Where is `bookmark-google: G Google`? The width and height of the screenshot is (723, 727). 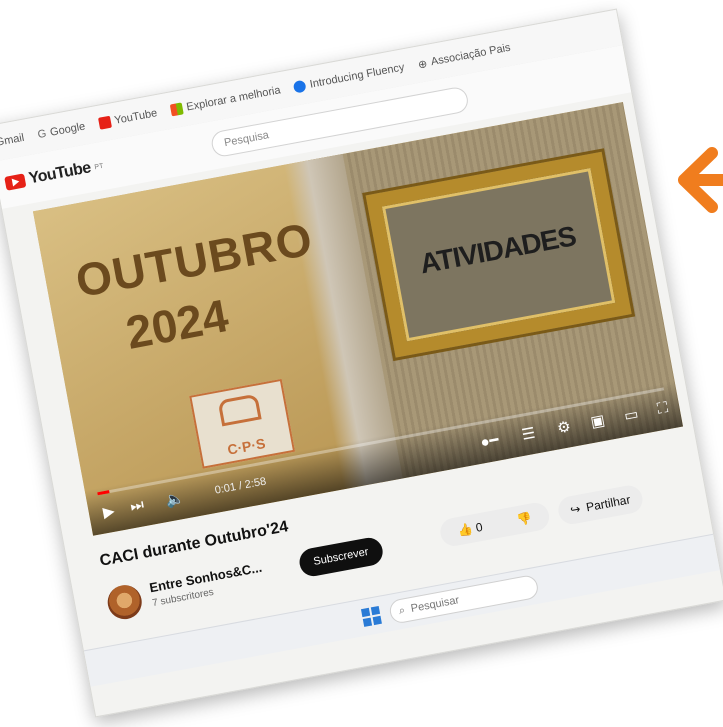 bookmark-google: G Google is located at coordinates (61, 131).